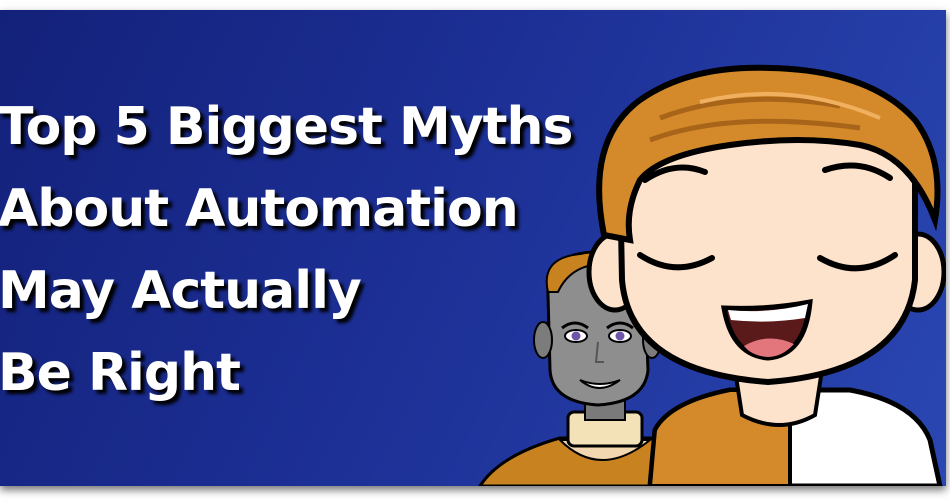 Image resolution: width=950 pixels, height=500 pixels. What do you see at coordinates (286, 127) in the screenshot?
I see `headline-line-1: Top 5 Biggest Myths` at bounding box center [286, 127].